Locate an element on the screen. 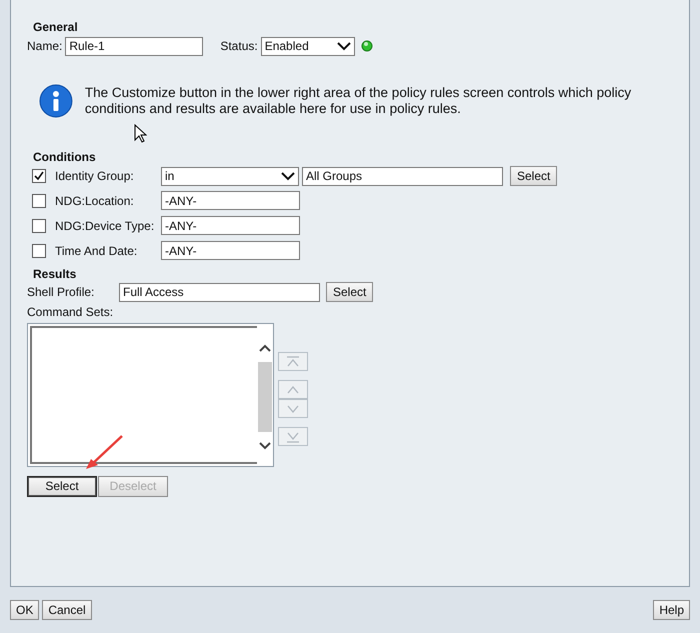 This screenshot has height=633, width=700. shell-profile-field: Full Access is located at coordinates (219, 292).